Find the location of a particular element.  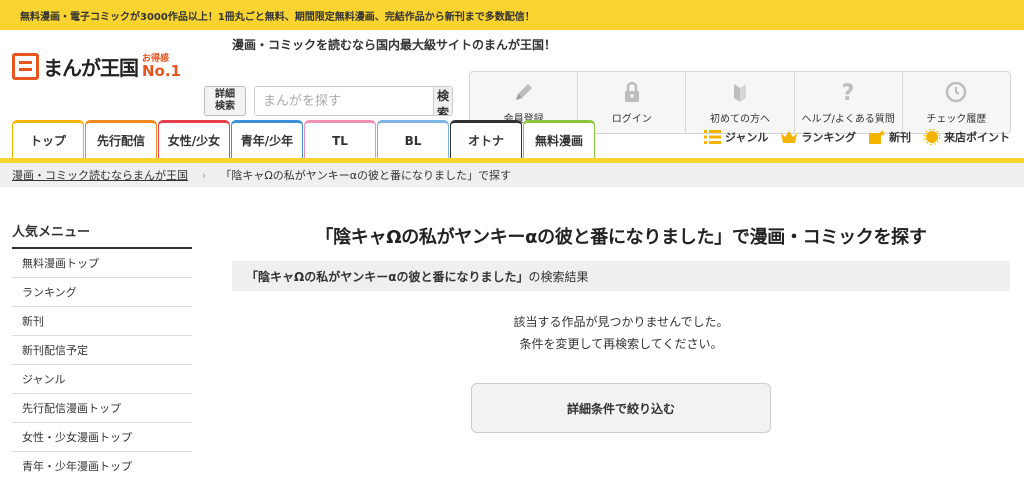

tab-7: 無料漫画 is located at coordinates (559, 139).